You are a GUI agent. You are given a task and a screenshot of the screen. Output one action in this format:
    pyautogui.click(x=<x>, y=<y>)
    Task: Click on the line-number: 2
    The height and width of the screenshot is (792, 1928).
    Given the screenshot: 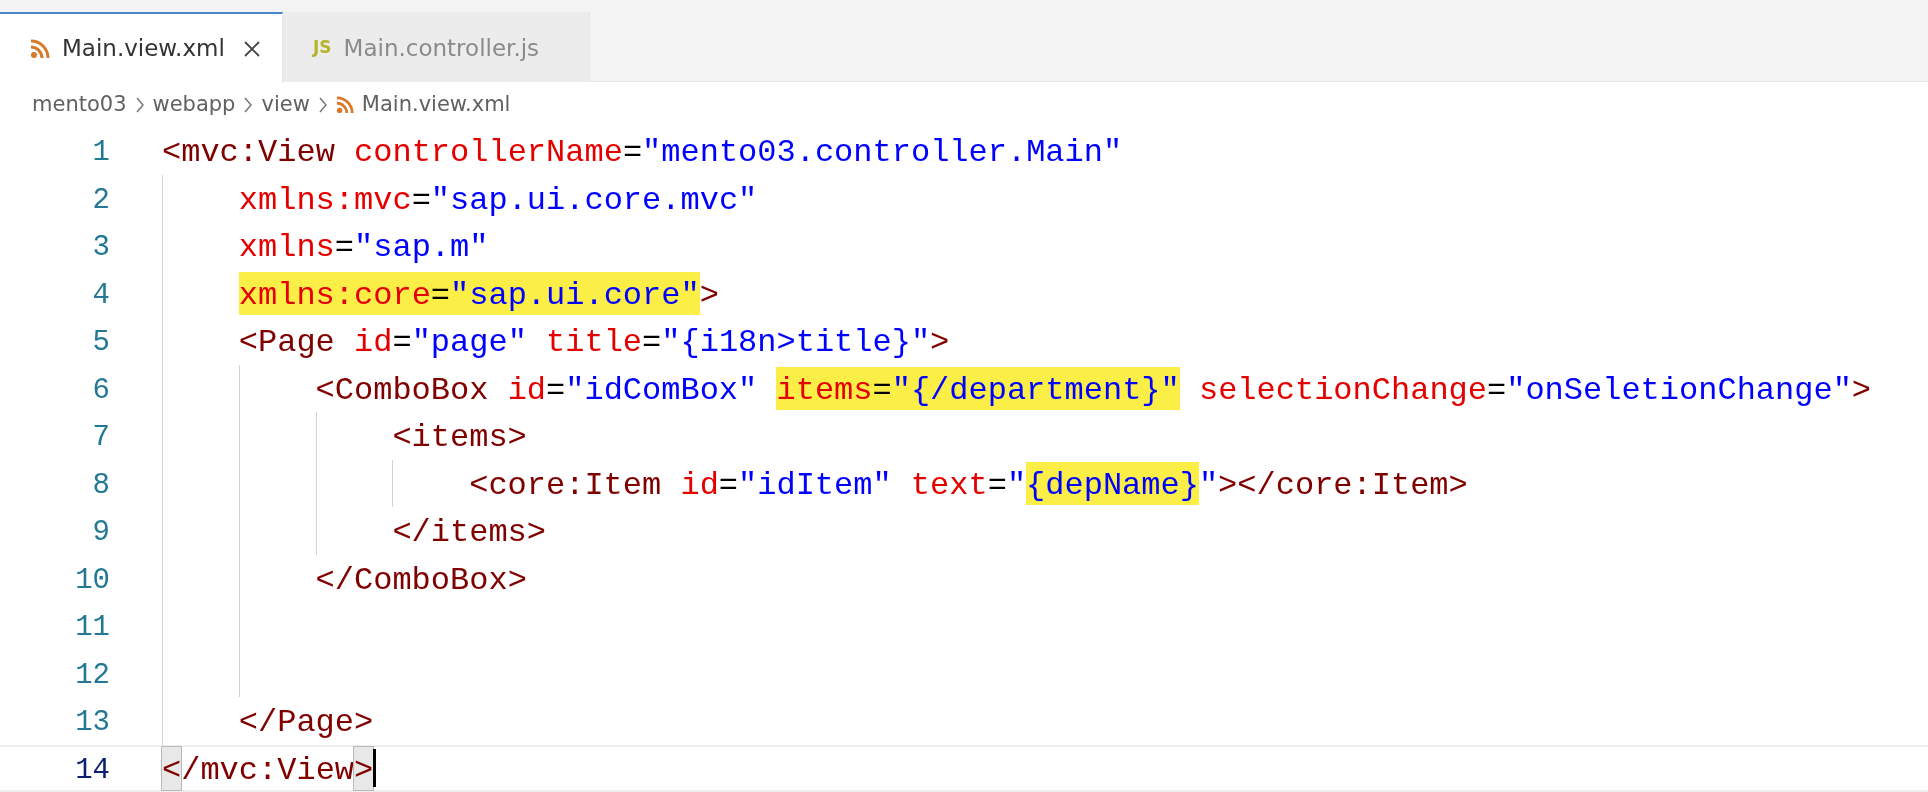 What is the action you would take?
    pyautogui.click(x=100, y=200)
    